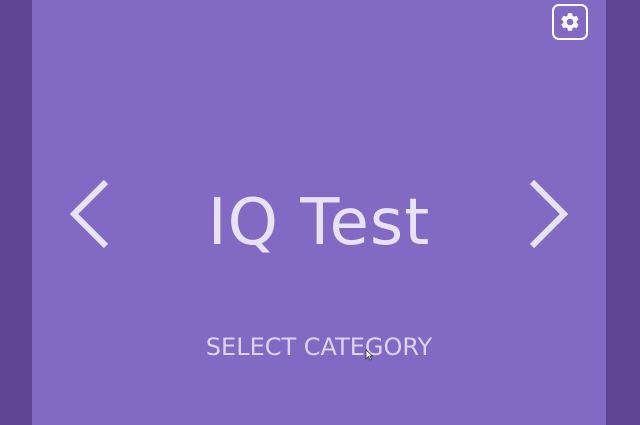 This screenshot has height=425, width=640. I want to click on next-arrow-button, so click(548, 214).